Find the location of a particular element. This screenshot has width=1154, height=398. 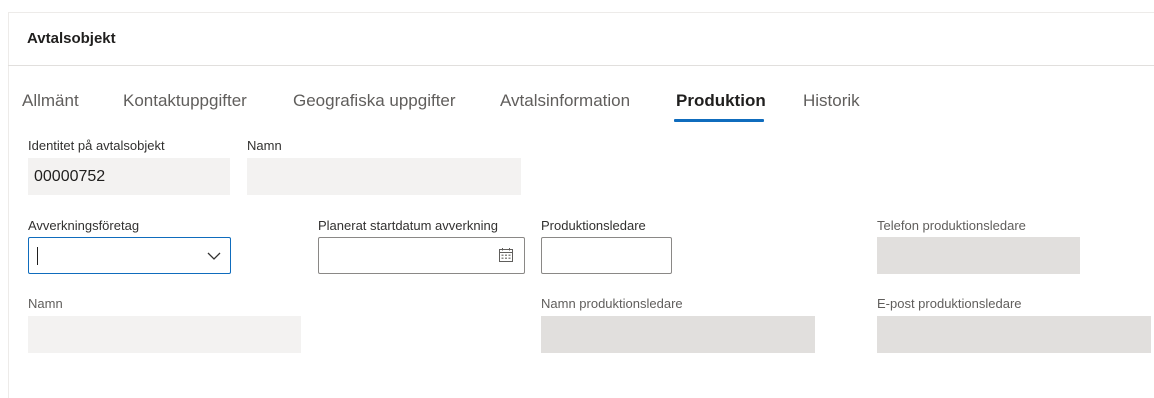

form-header: Avtalsobjekt is located at coordinates (581, 39).